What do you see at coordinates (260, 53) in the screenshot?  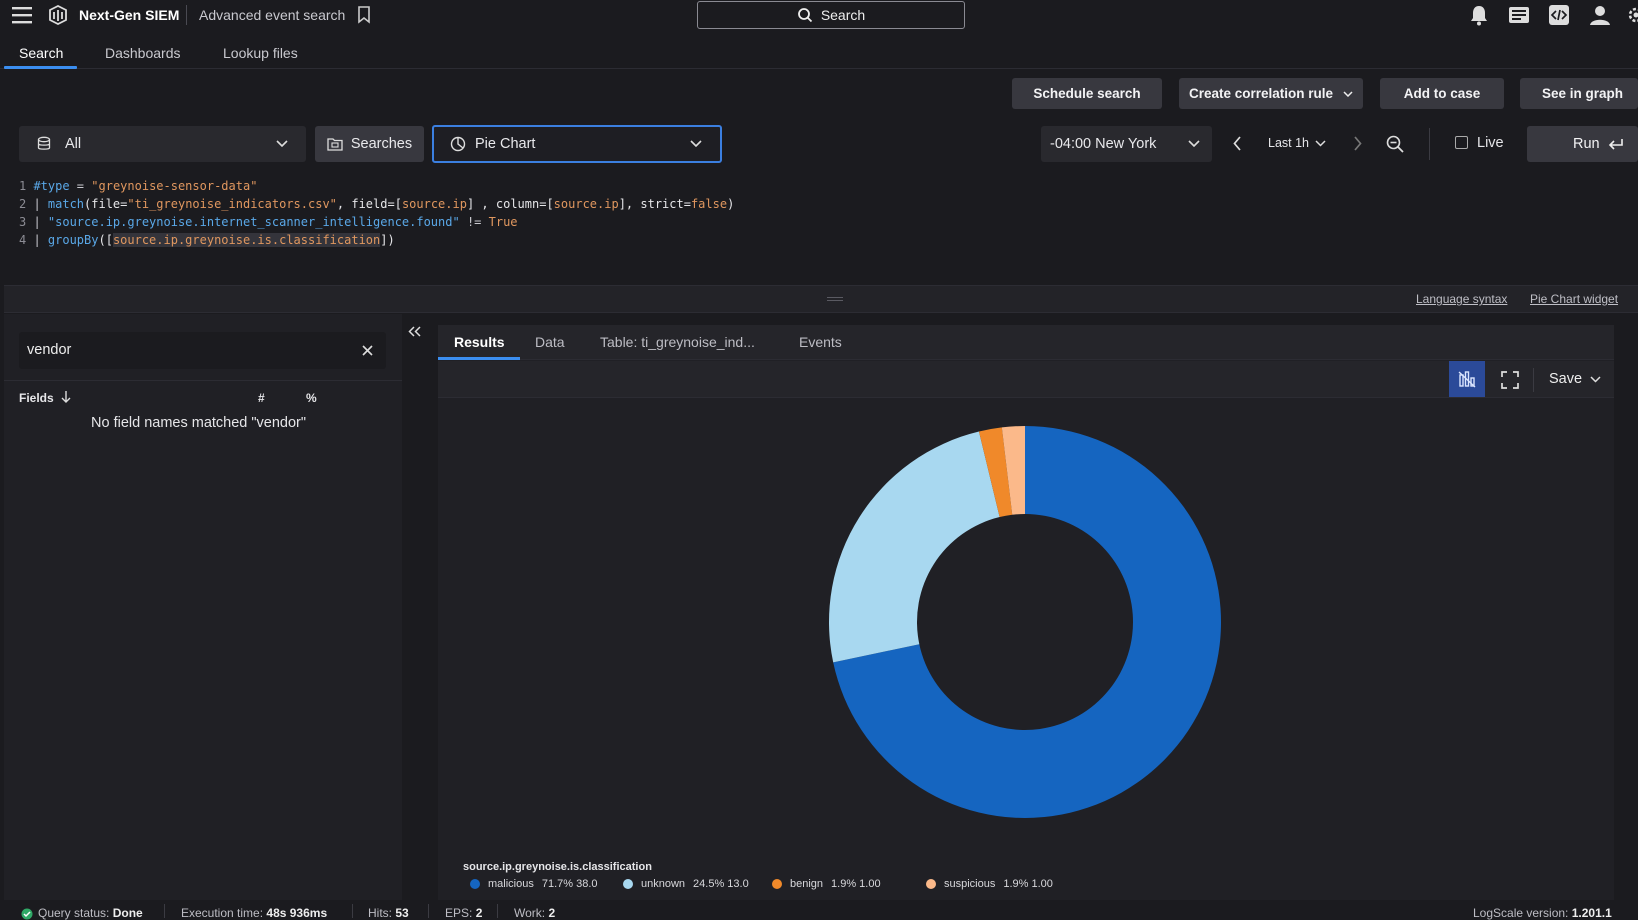 I see `tab-lookup-files: Lookup files` at bounding box center [260, 53].